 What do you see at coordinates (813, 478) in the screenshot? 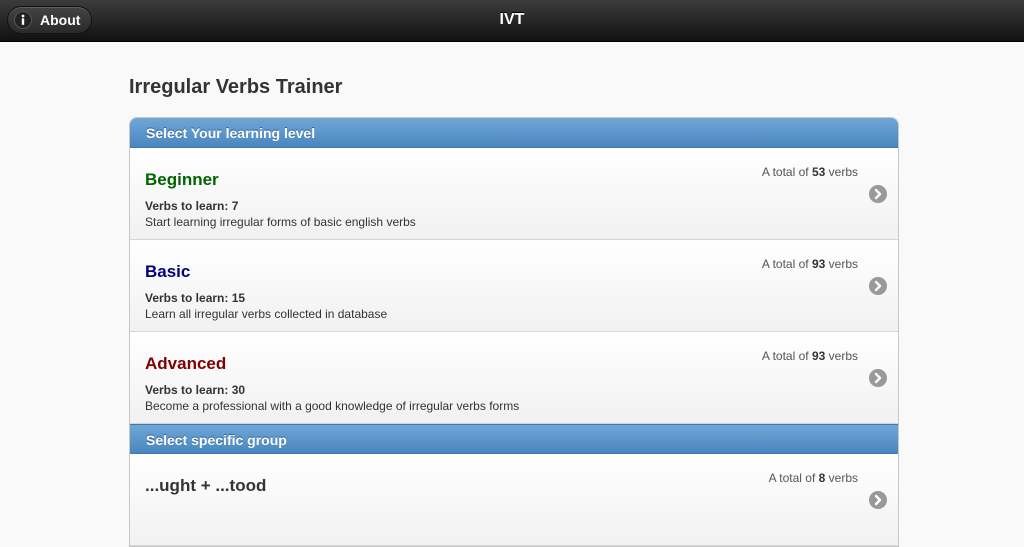
I see `total-verbs: A total of 8 verbs` at bounding box center [813, 478].